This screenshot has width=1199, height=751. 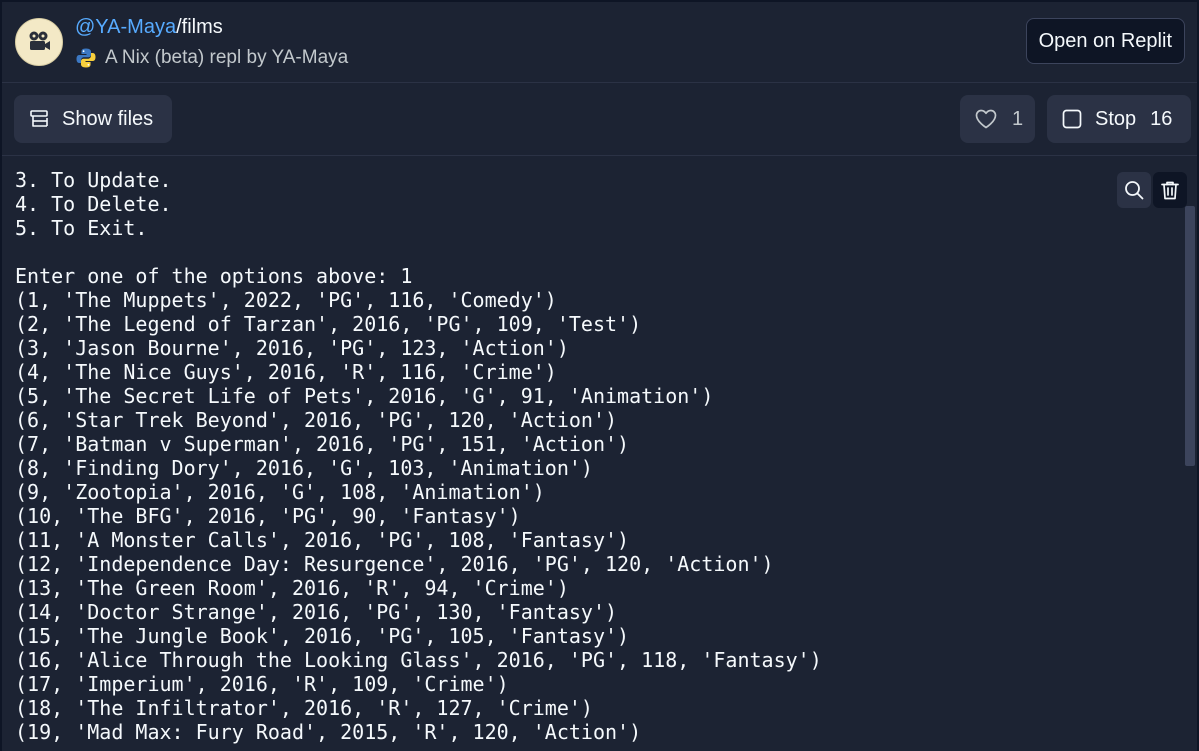 What do you see at coordinates (1018, 118) in the screenshot?
I see `like-count: 1` at bounding box center [1018, 118].